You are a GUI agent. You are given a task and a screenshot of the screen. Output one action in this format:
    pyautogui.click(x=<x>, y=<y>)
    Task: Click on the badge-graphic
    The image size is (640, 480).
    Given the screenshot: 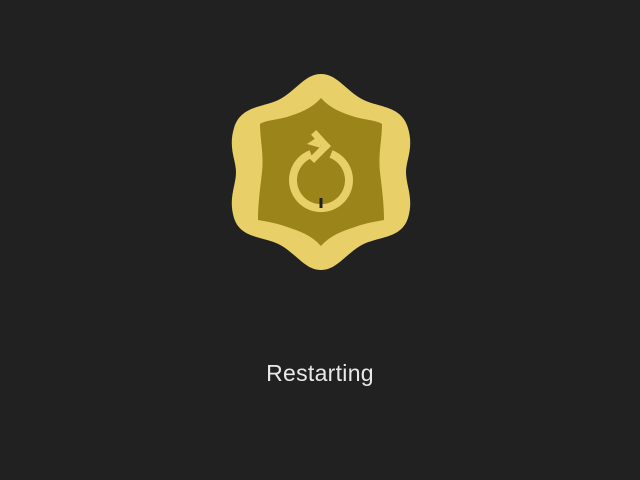 What is the action you would take?
    pyautogui.click(x=321, y=172)
    